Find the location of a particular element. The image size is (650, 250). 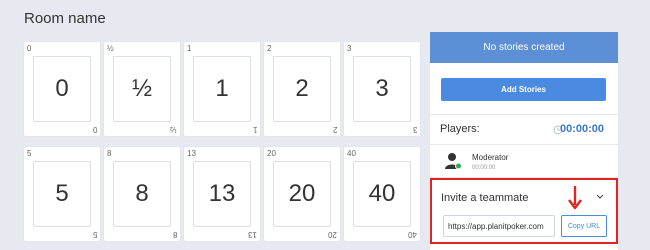

card-3: 3 3 3 is located at coordinates (382, 89).